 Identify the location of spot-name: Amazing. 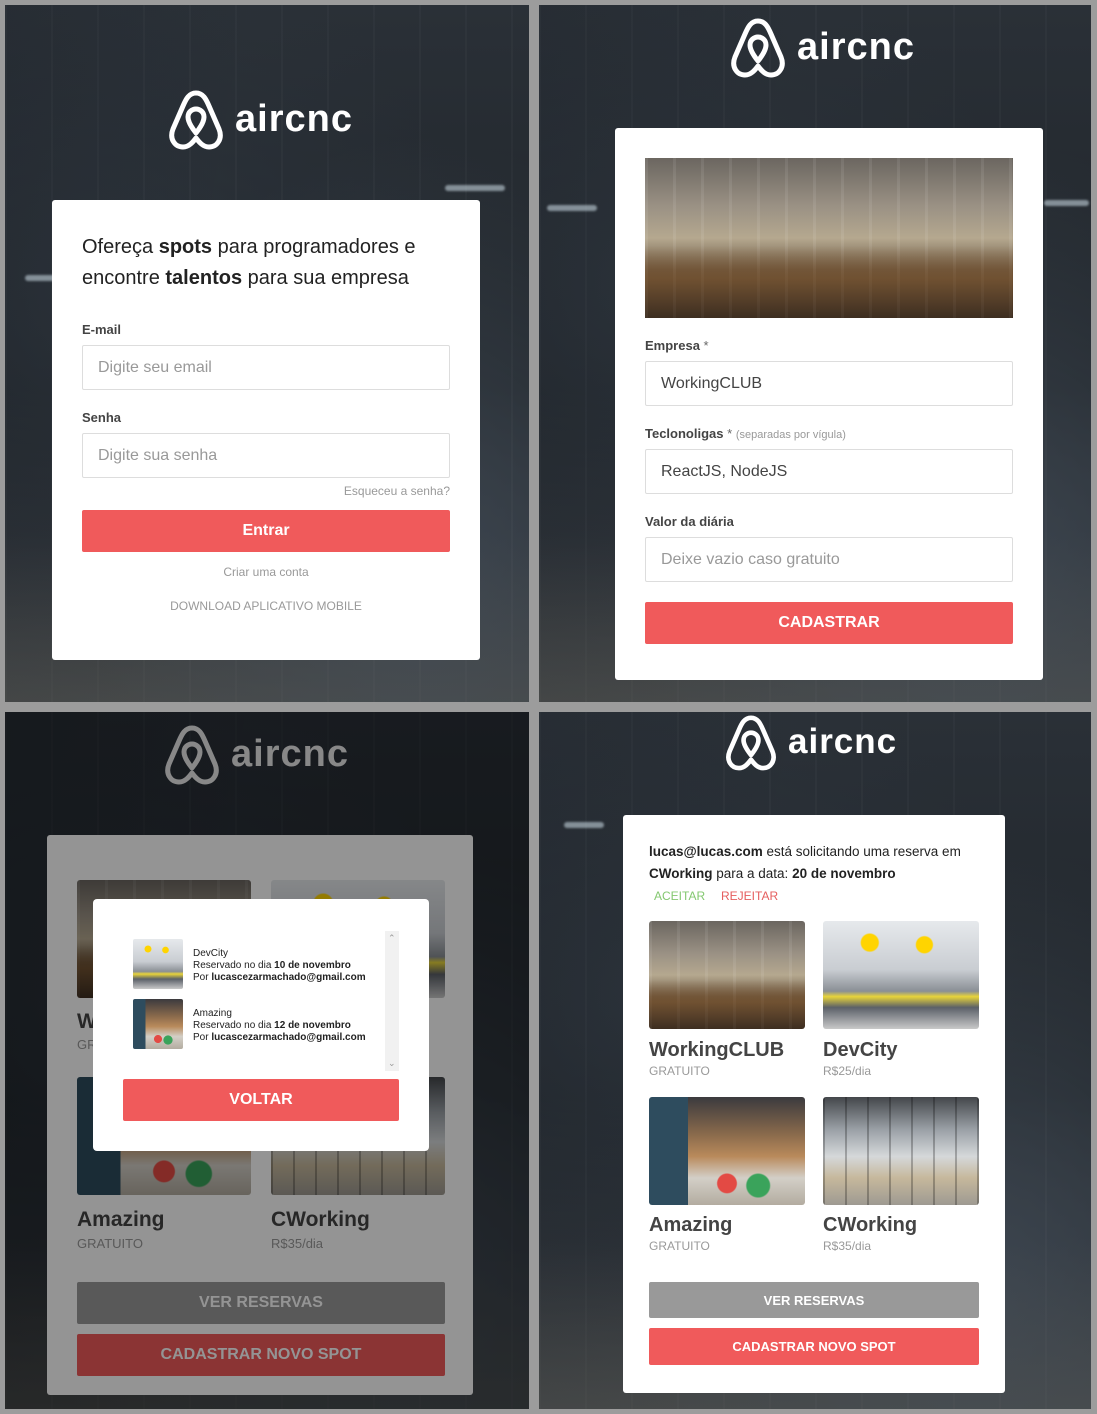
(691, 1225).